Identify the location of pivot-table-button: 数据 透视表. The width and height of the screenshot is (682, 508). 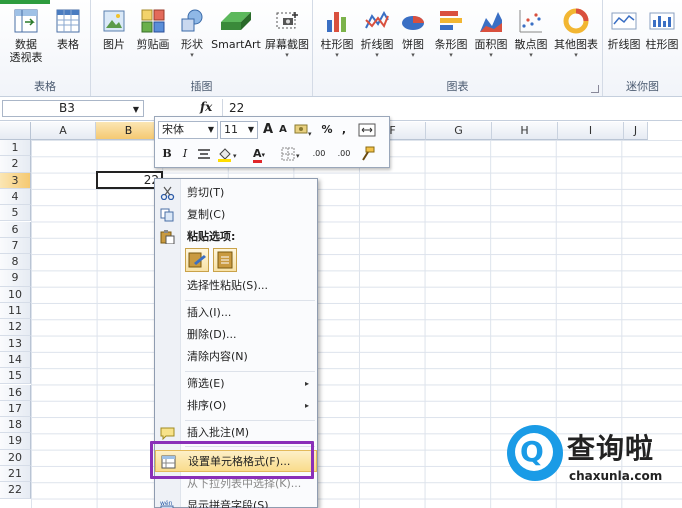
(26, 36).